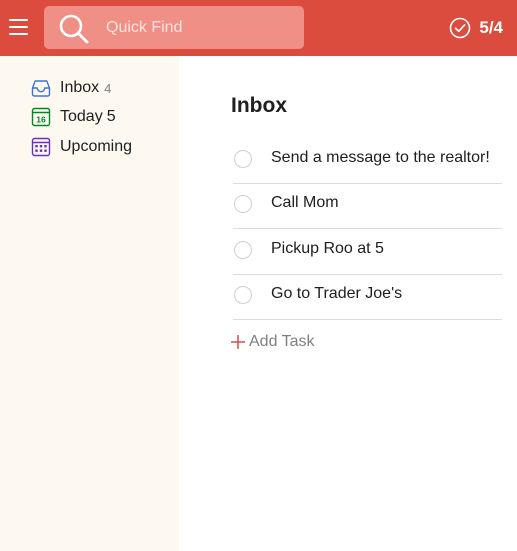 This screenshot has width=517, height=551. I want to click on calendar-upcoming-icon, so click(41, 147).